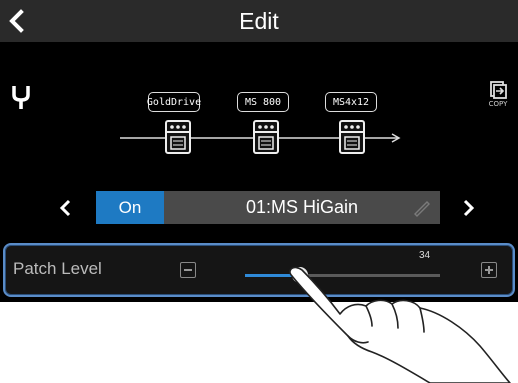  I want to click on patch-level-value: 34, so click(425, 255).